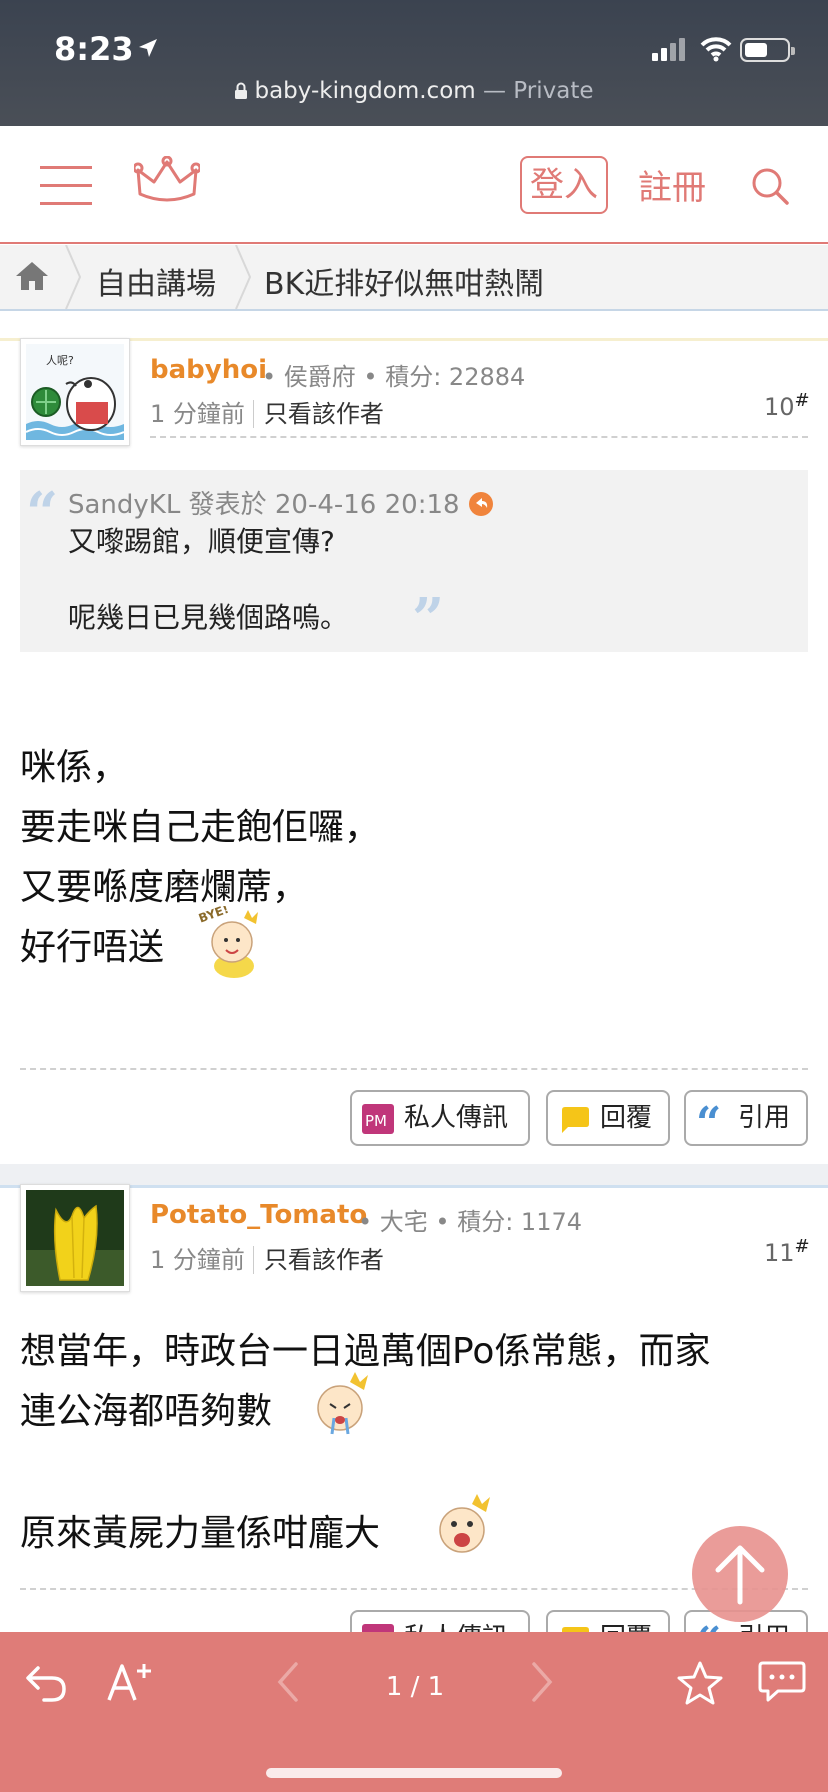 This screenshot has width=828, height=1792. What do you see at coordinates (464, 1523) in the screenshot?
I see `shocked-emoji-icon` at bounding box center [464, 1523].